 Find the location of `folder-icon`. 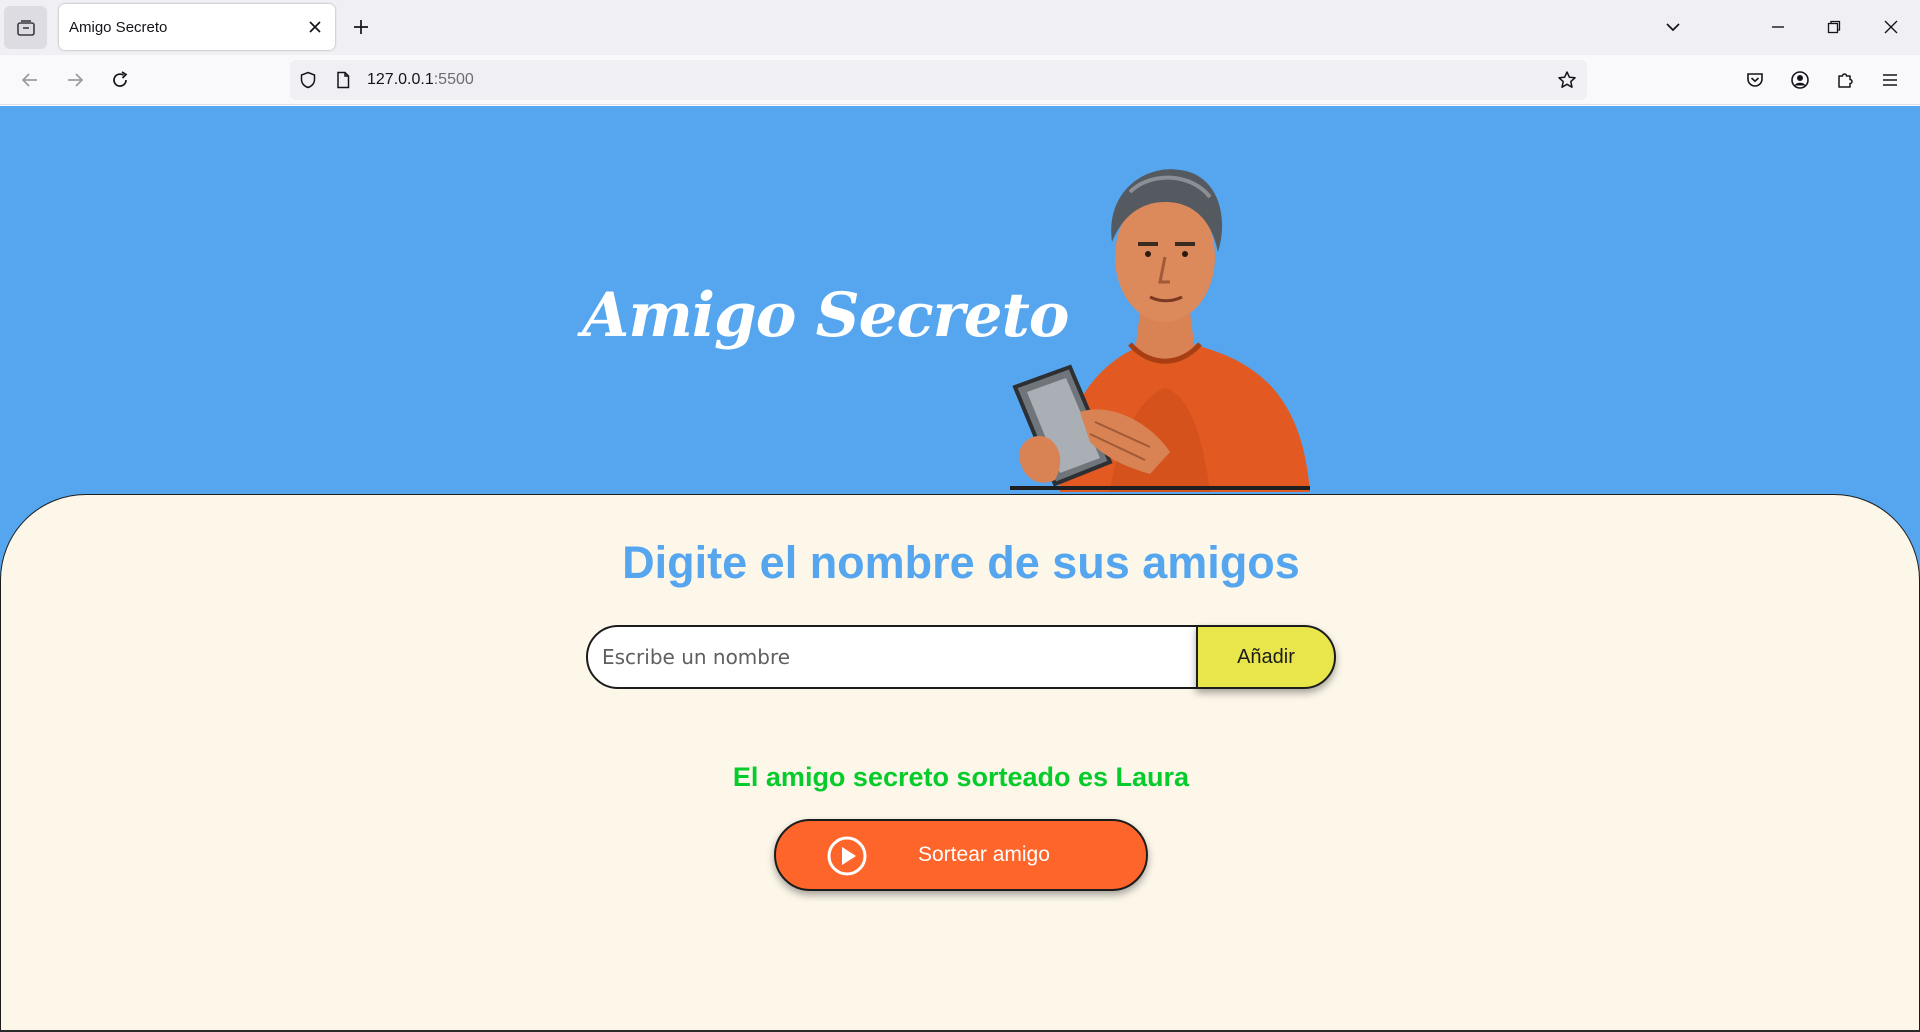

folder-icon is located at coordinates (25, 27).